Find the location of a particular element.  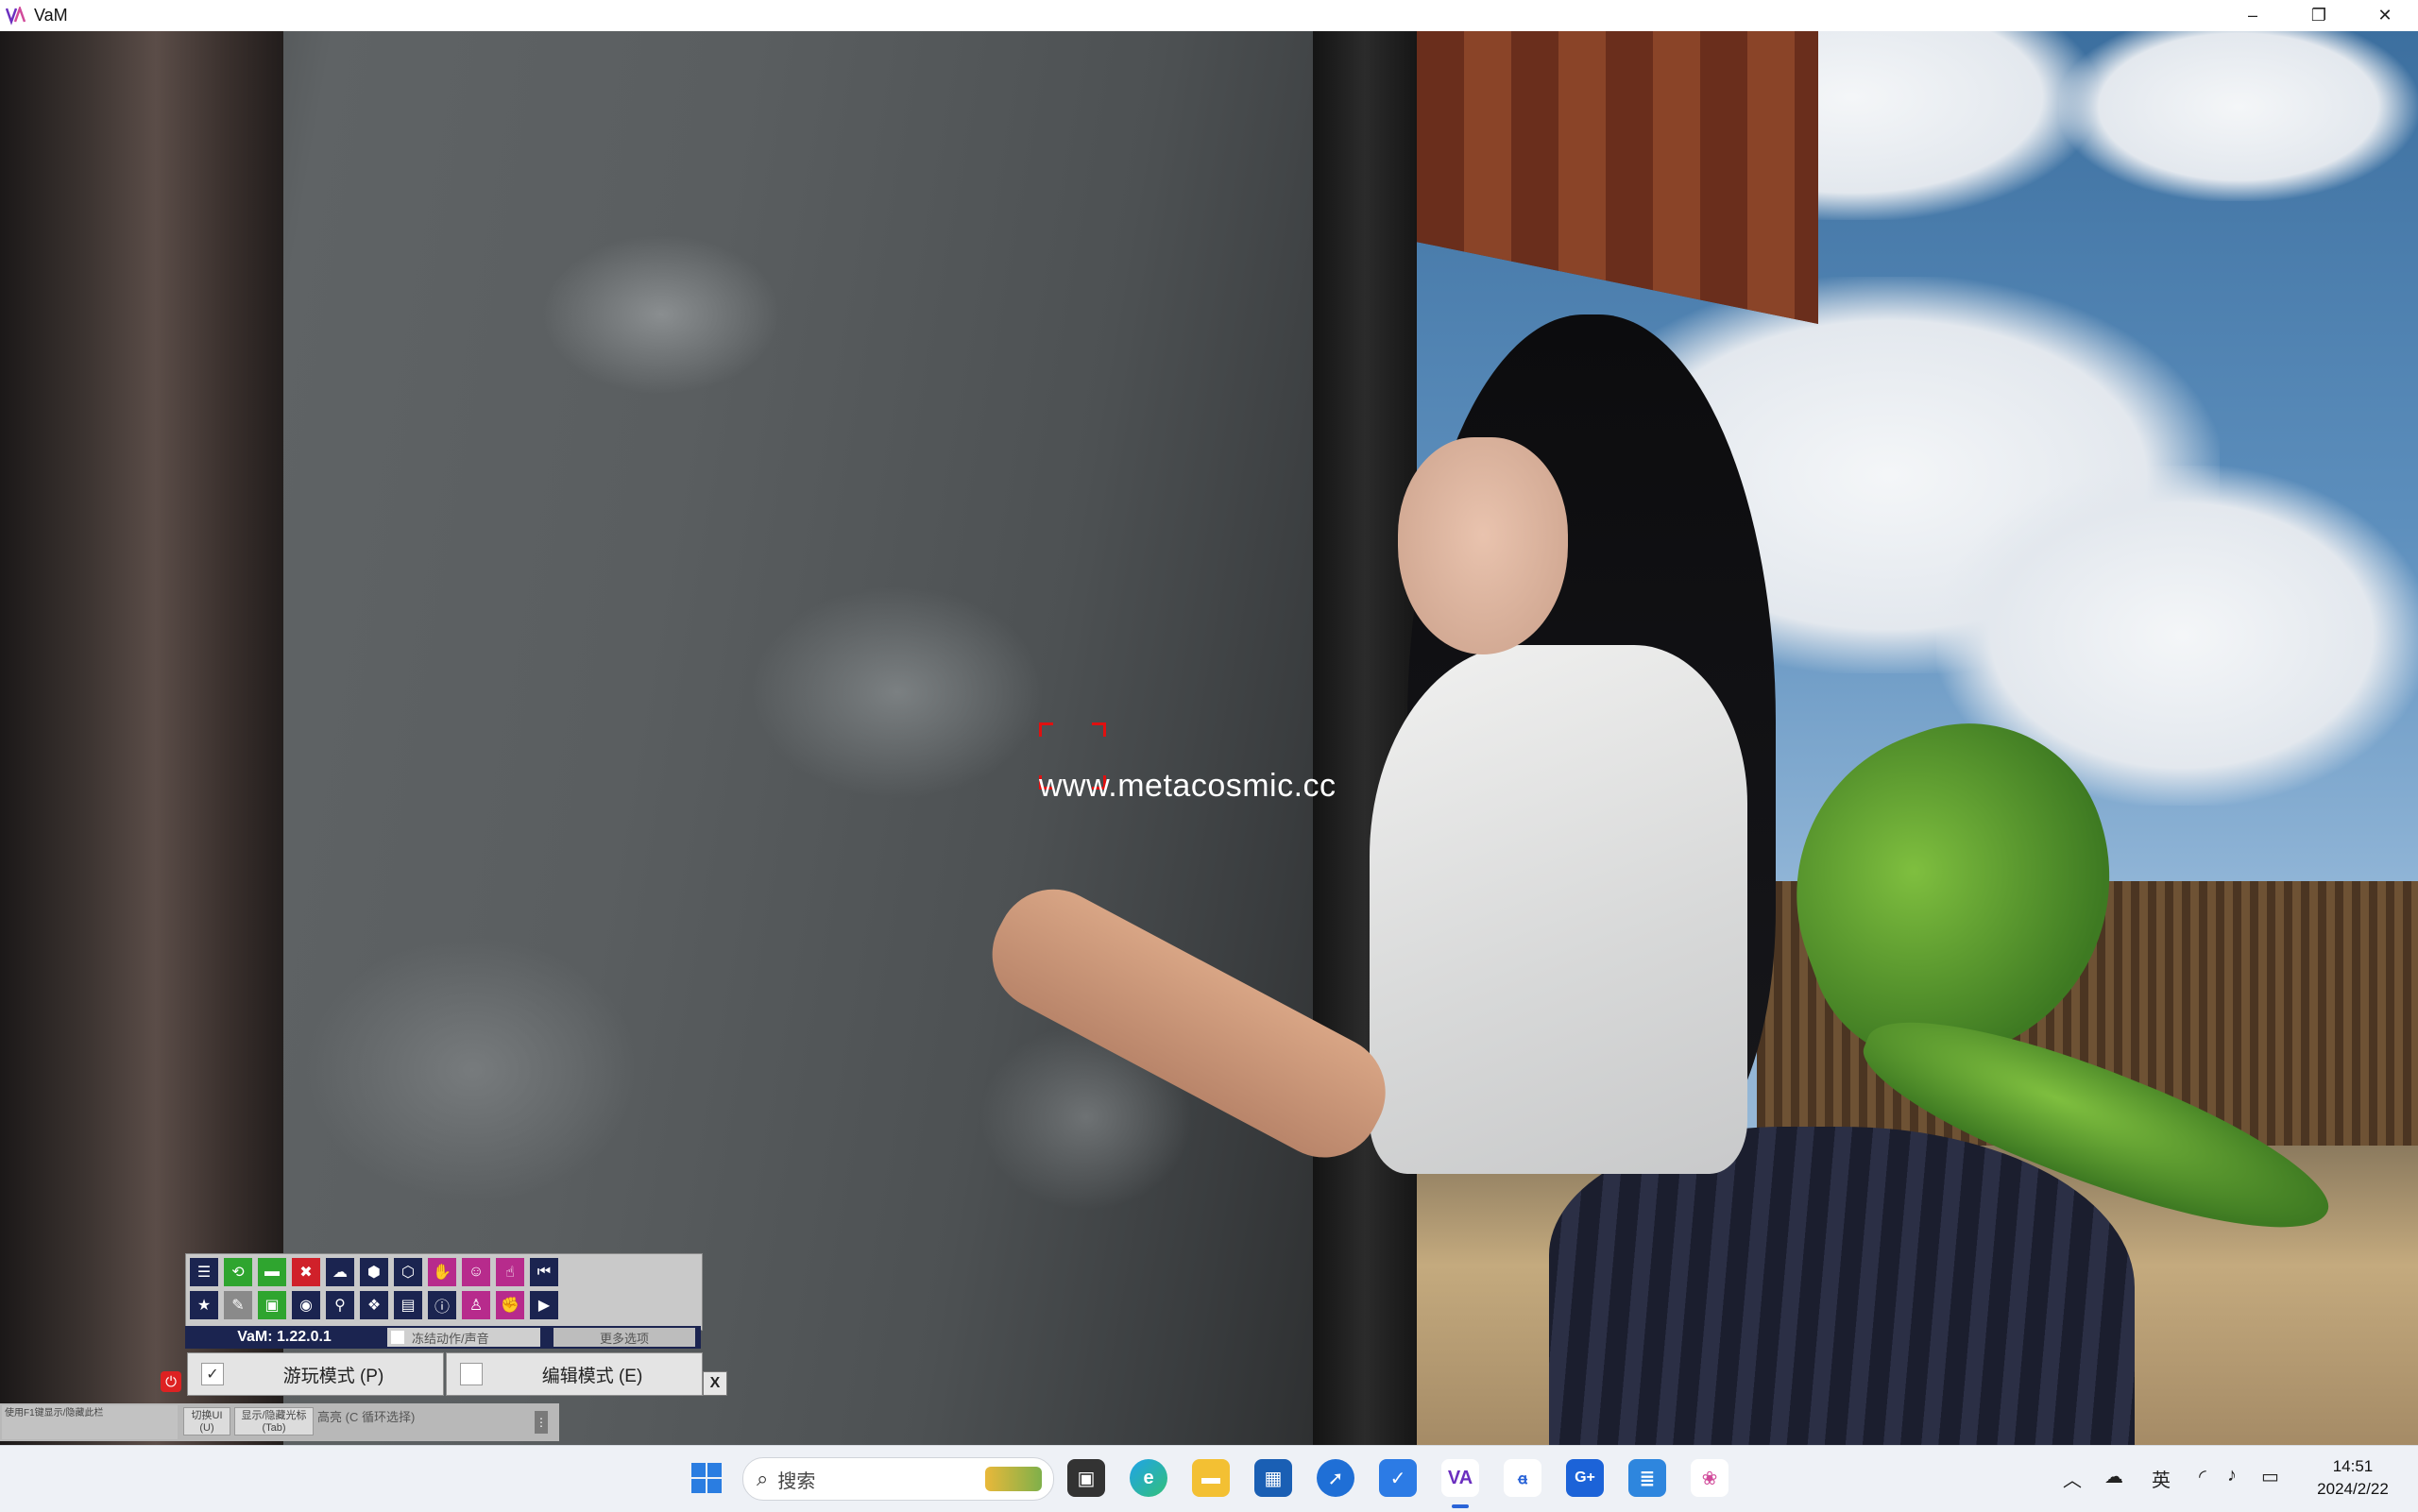

freeze-label: 冻结动作/声音 is located at coordinates (450, 1338).